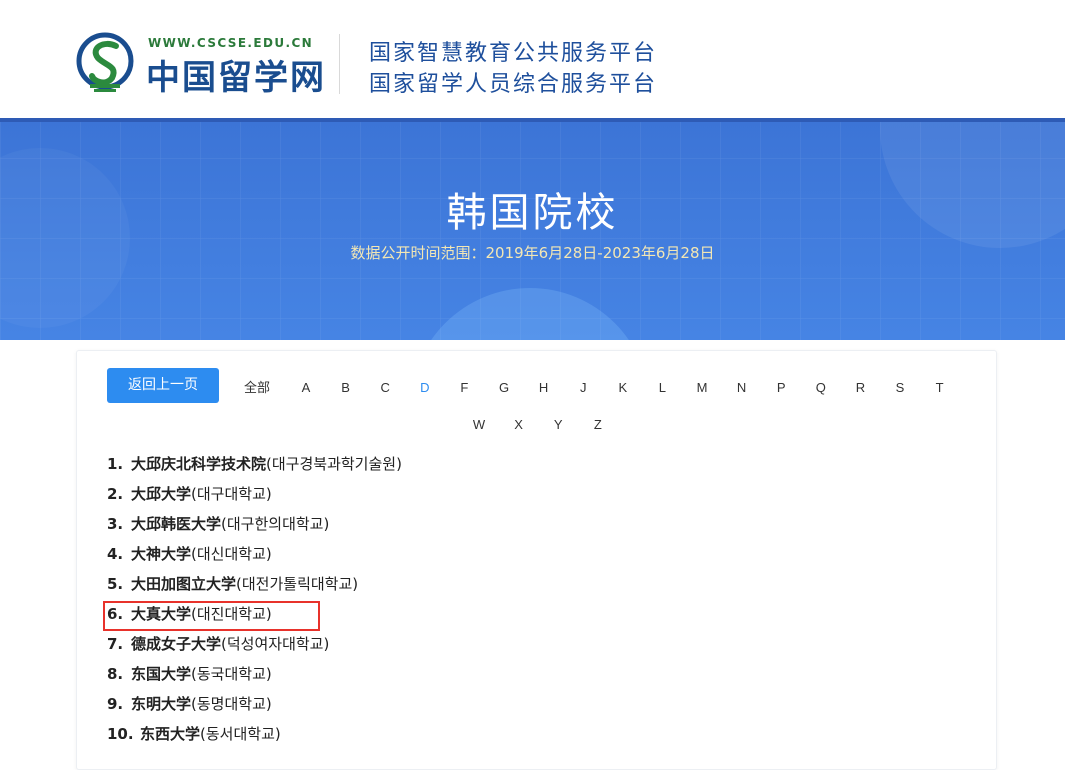 This screenshot has width=1065, height=770. Describe the element at coordinates (231, 43) in the screenshot. I see `logo-url: WWW.CSCSE.EDU.CN` at that location.